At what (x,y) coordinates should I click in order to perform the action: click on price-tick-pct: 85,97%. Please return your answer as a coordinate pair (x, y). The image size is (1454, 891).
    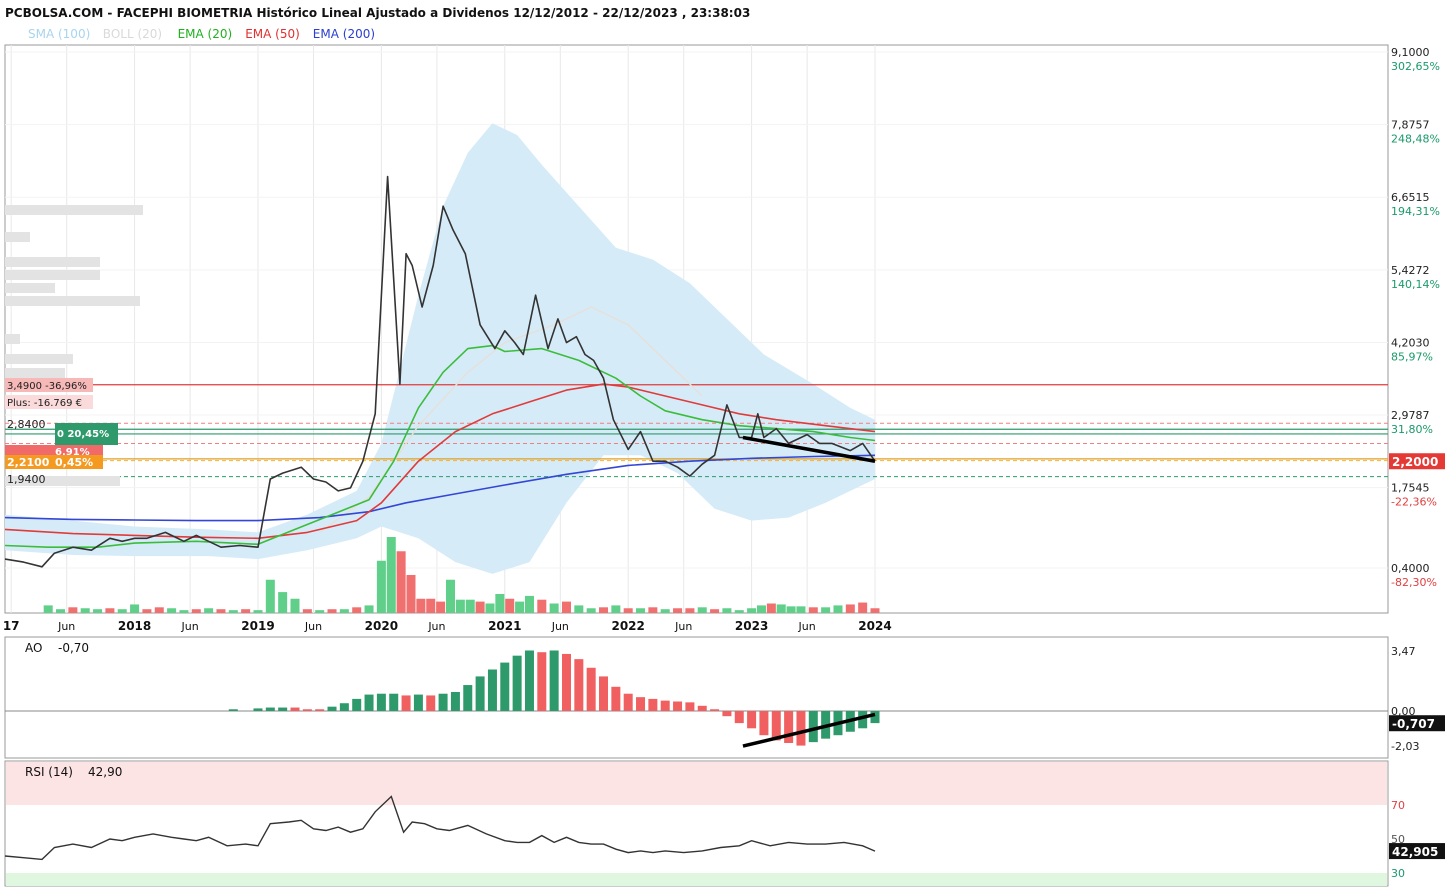
    Looking at the image, I should click on (1412, 356).